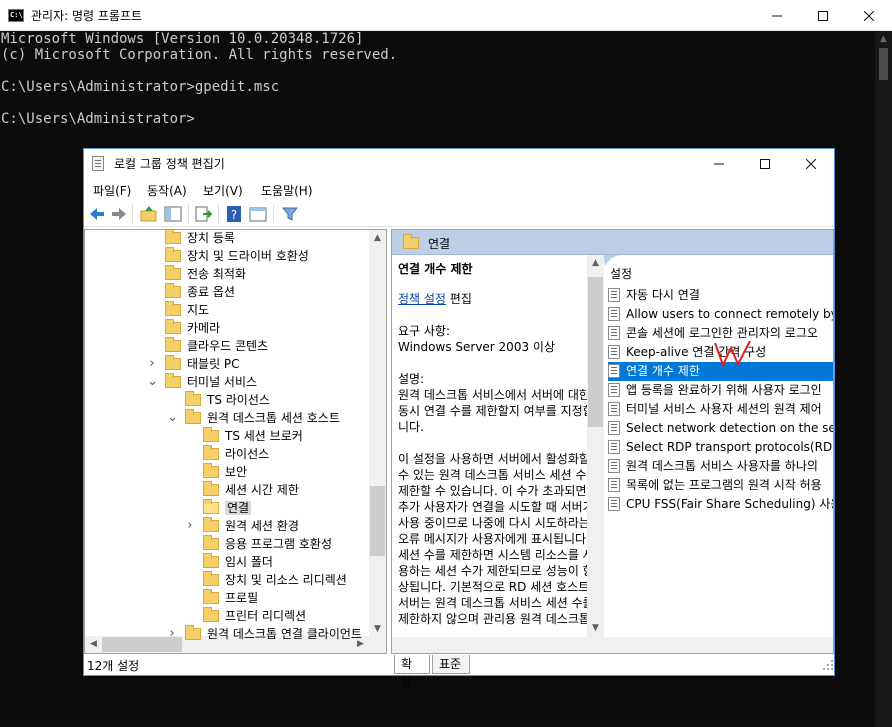 The image size is (892, 727). Describe the element at coordinates (119, 214) in the screenshot. I see `forward-arrow-icon` at that location.